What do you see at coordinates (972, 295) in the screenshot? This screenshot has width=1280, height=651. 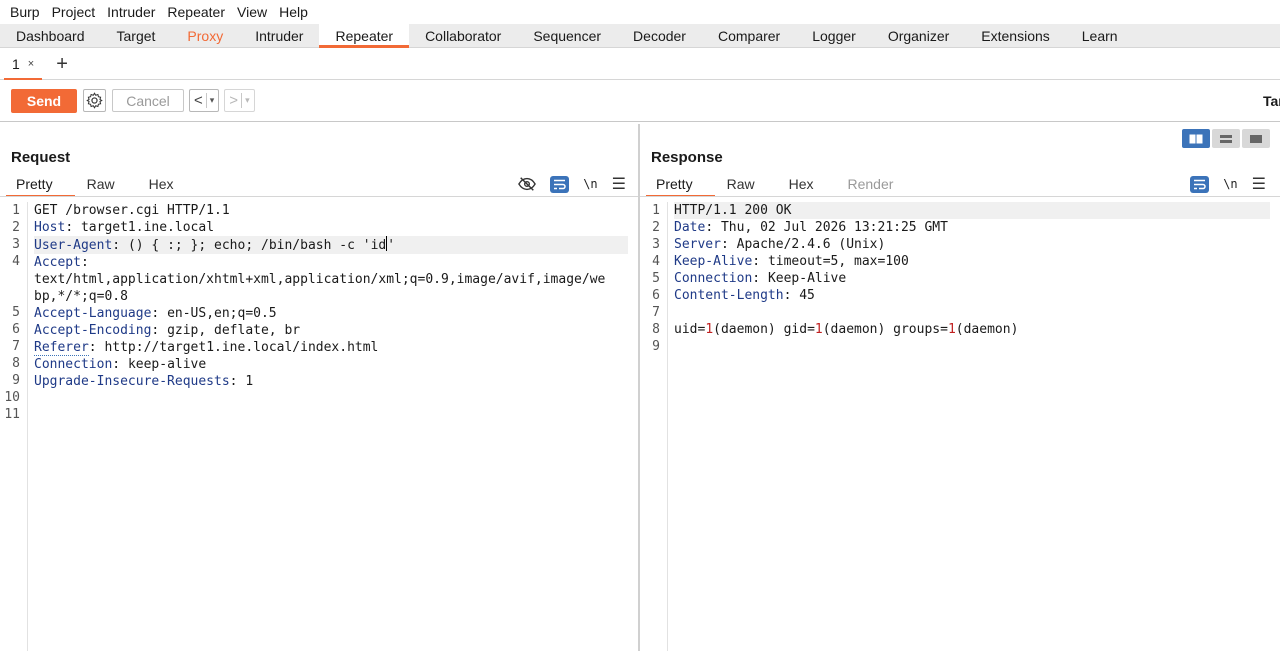 I see `response-line: Content-Length: 45` at bounding box center [972, 295].